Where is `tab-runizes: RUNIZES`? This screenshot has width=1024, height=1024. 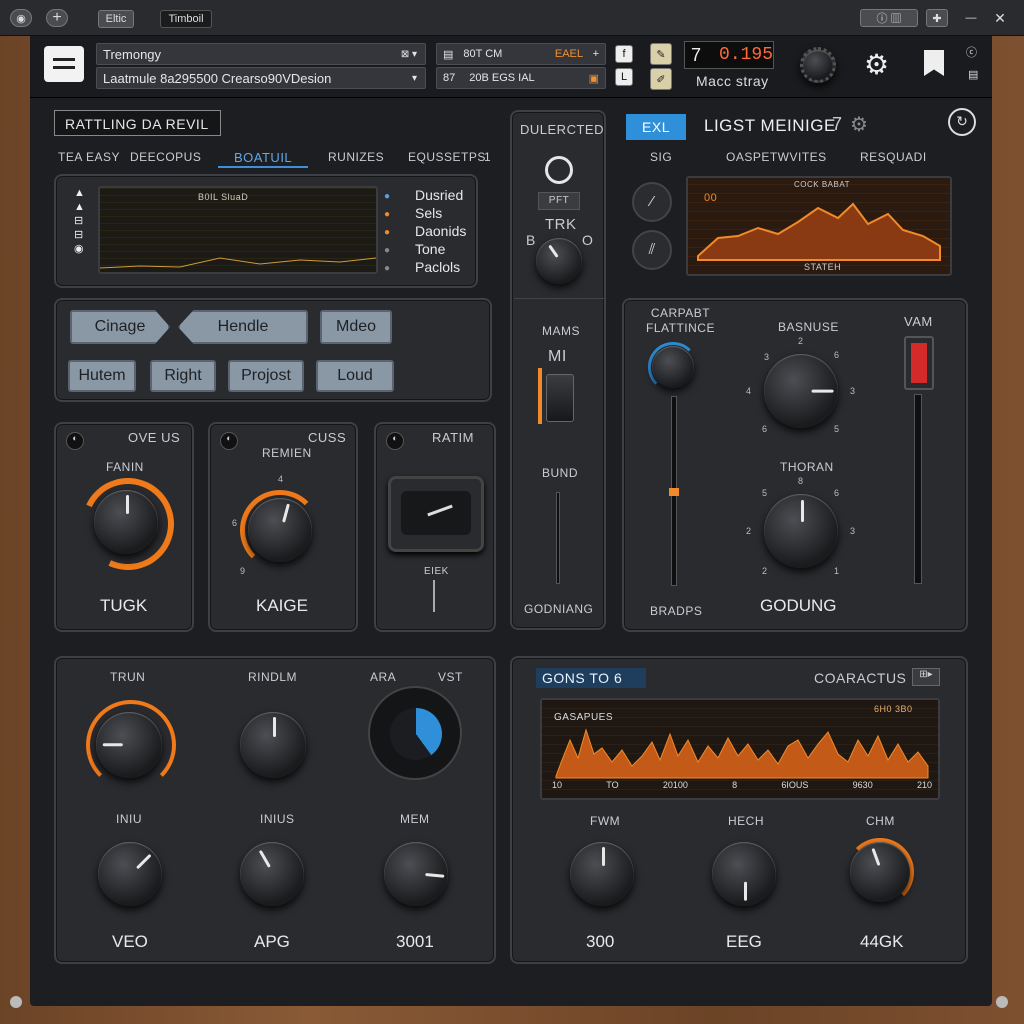 tab-runizes: RUNIZES is located at coordinates (356, 157).